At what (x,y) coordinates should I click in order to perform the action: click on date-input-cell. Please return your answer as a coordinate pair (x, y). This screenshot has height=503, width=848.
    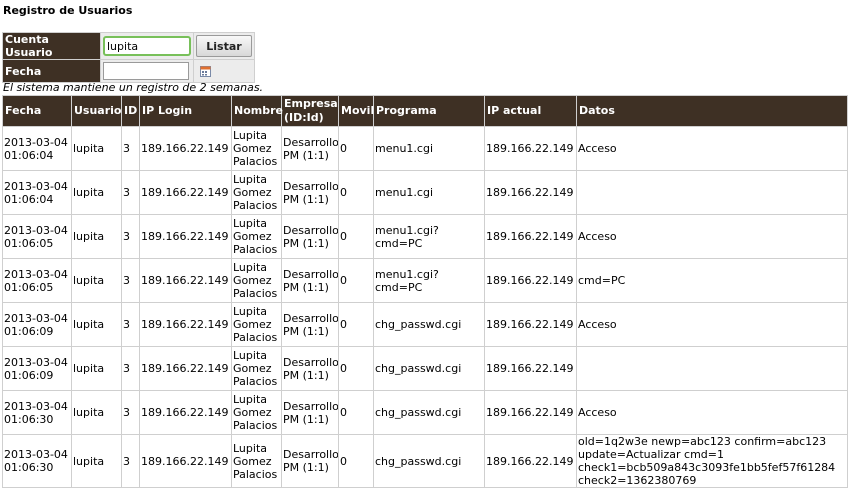
    Looking at the image, I should click on (147, 71).